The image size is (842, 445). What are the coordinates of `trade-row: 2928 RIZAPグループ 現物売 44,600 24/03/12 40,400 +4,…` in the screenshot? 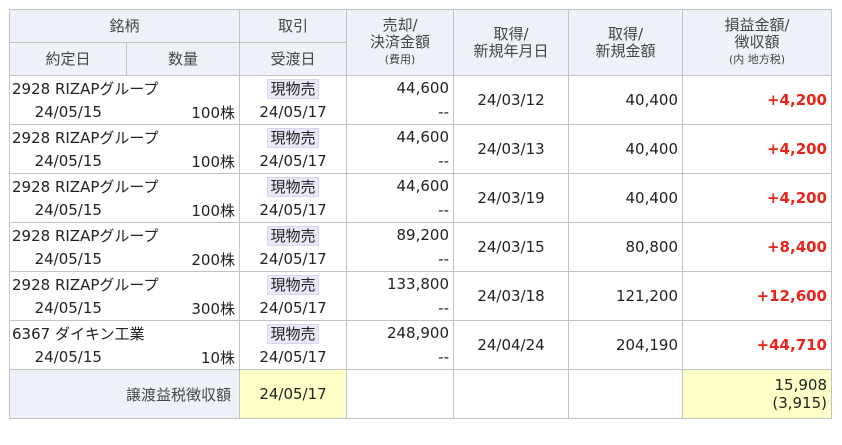 It's located at (420, 100).